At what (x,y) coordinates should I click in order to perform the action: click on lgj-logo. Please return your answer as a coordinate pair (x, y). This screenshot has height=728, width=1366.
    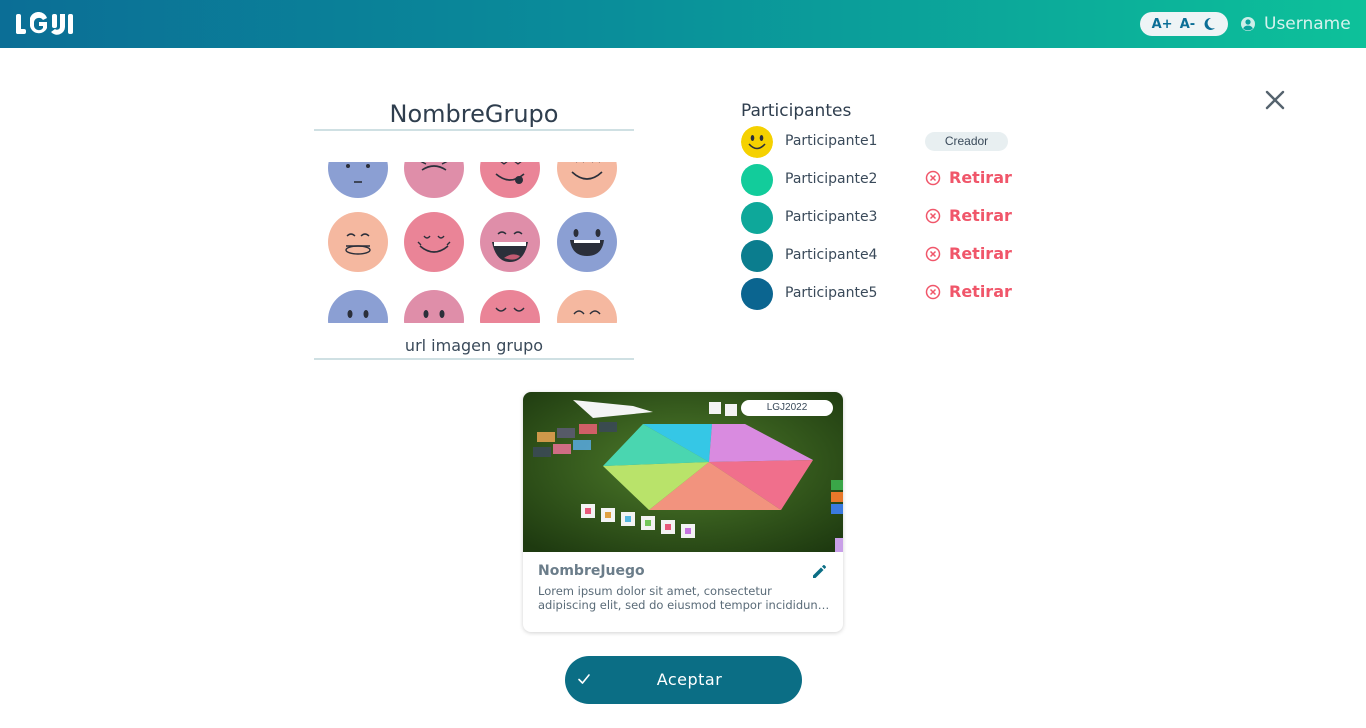
    Looking at the image, I should click on (47, 24).